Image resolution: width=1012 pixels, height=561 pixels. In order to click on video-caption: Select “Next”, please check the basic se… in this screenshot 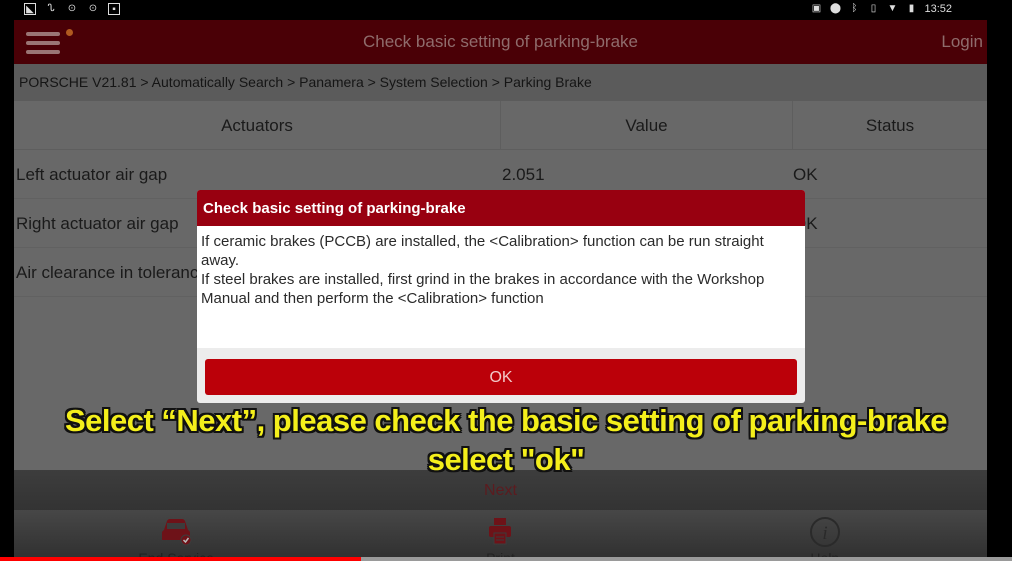, I will do `click(506, 420)`.